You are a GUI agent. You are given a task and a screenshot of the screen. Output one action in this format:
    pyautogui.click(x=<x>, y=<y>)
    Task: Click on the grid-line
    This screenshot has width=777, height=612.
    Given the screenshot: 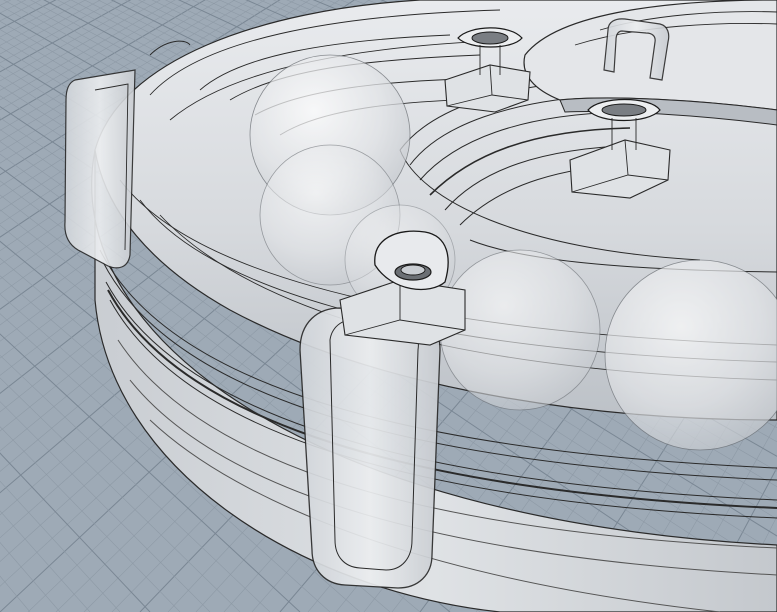 What is the action you would take?
    pyautogui.click(x=30, y=577)
    